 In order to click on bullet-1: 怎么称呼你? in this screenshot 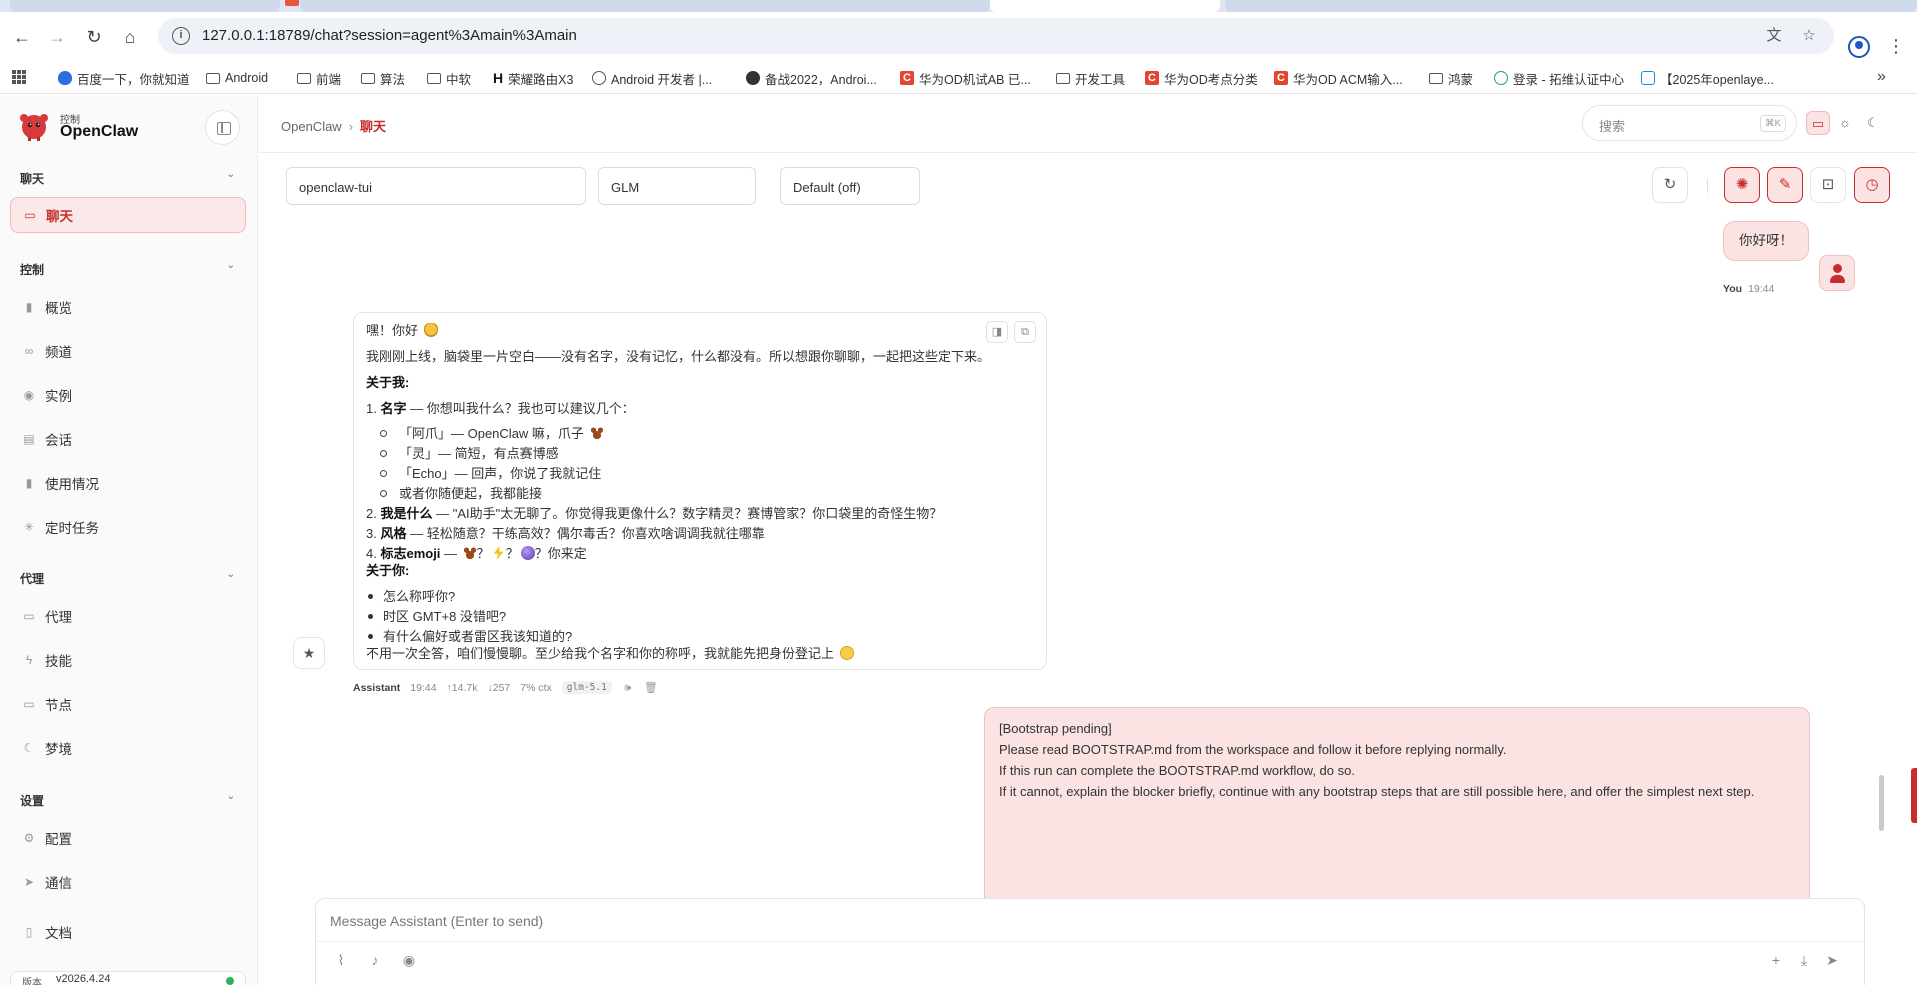, I will do `click(417, 597)`.